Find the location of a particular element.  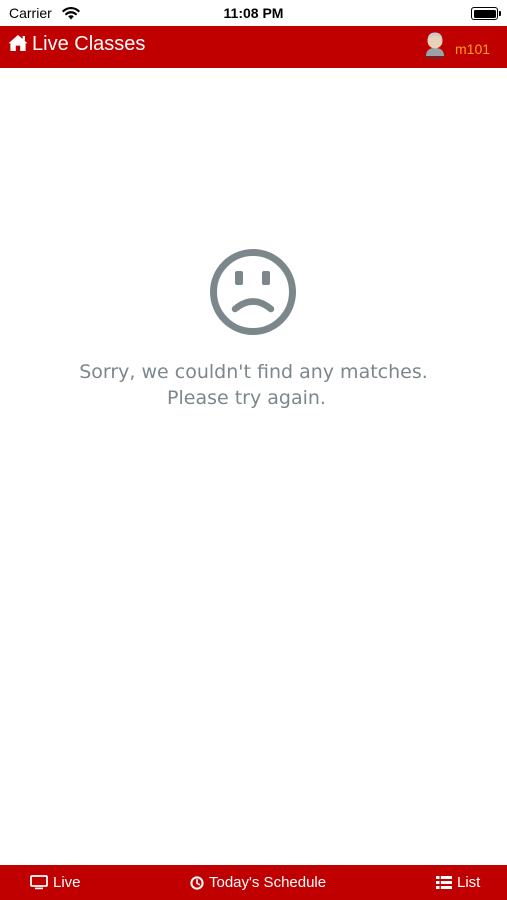

sad-face-icon is located at coordinates (253, 292).